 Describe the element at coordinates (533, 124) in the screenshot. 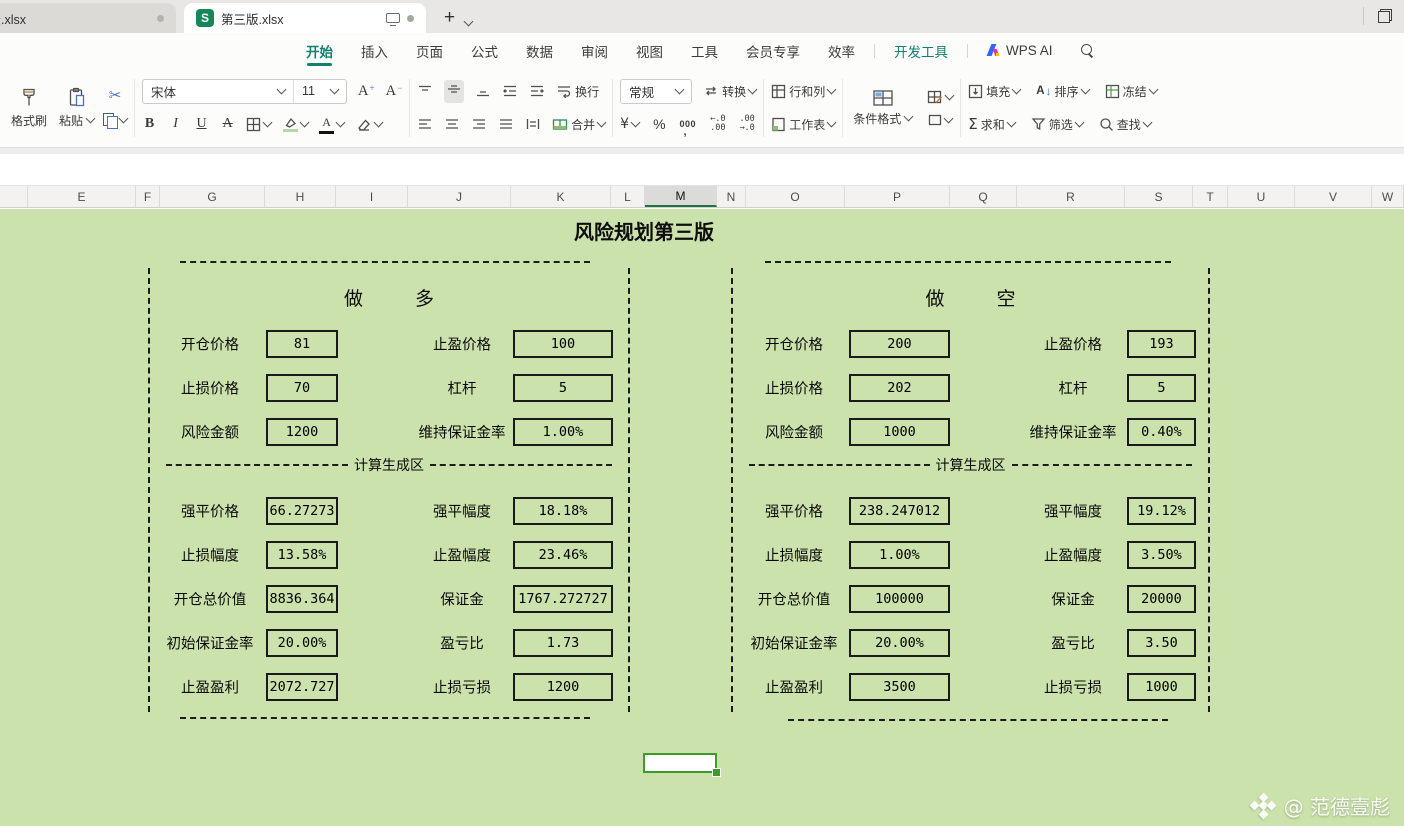

I see `distribute-text-icon` at that location.